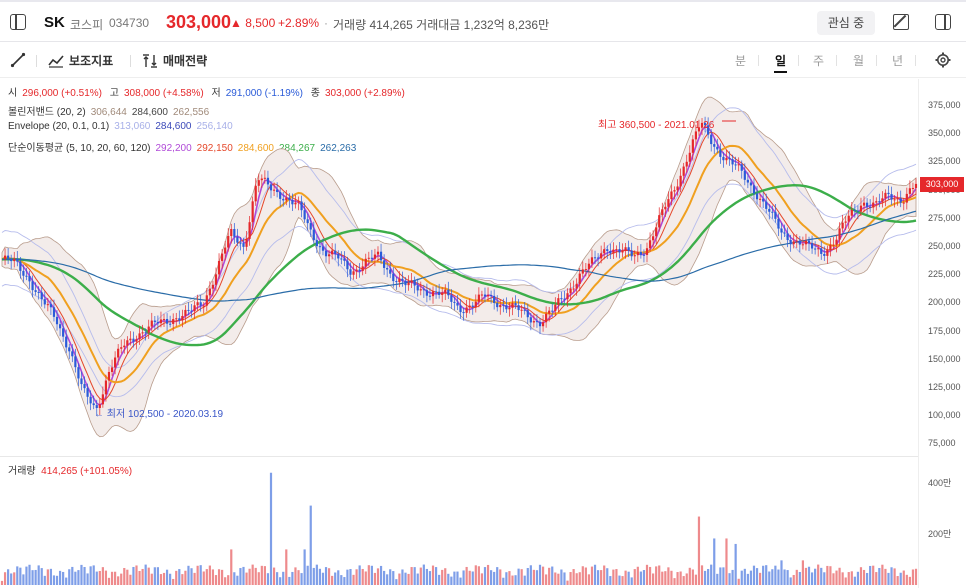  Describe the element at coordinates (216, 93) in the screenshot. I see `low-label: 저` at that location.